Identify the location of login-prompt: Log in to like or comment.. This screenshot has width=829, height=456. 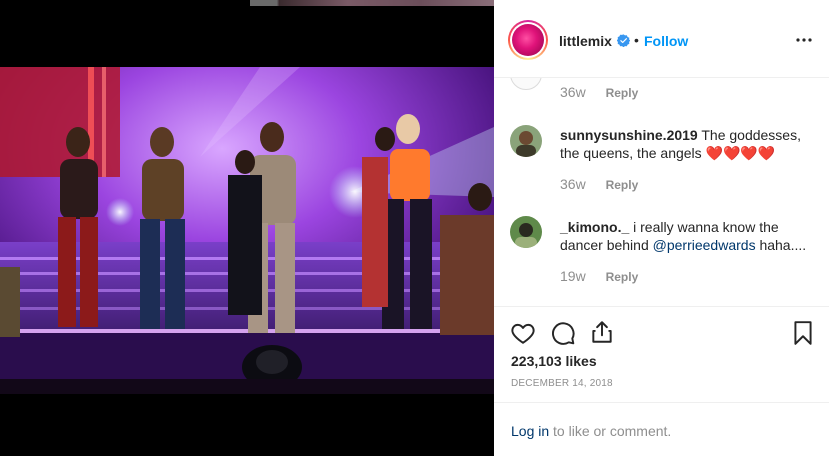
(661, 429).